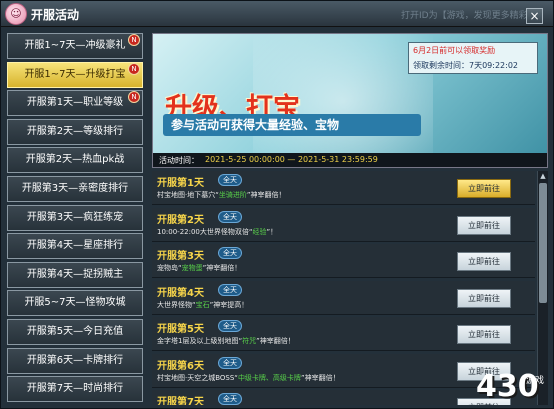 This screenshot has height=409, width=554. Describe the element at coordinates (454, 50) in the screenshot. I see `reward-notice-deadline: 6月2日前可以领取奖励` at that location.